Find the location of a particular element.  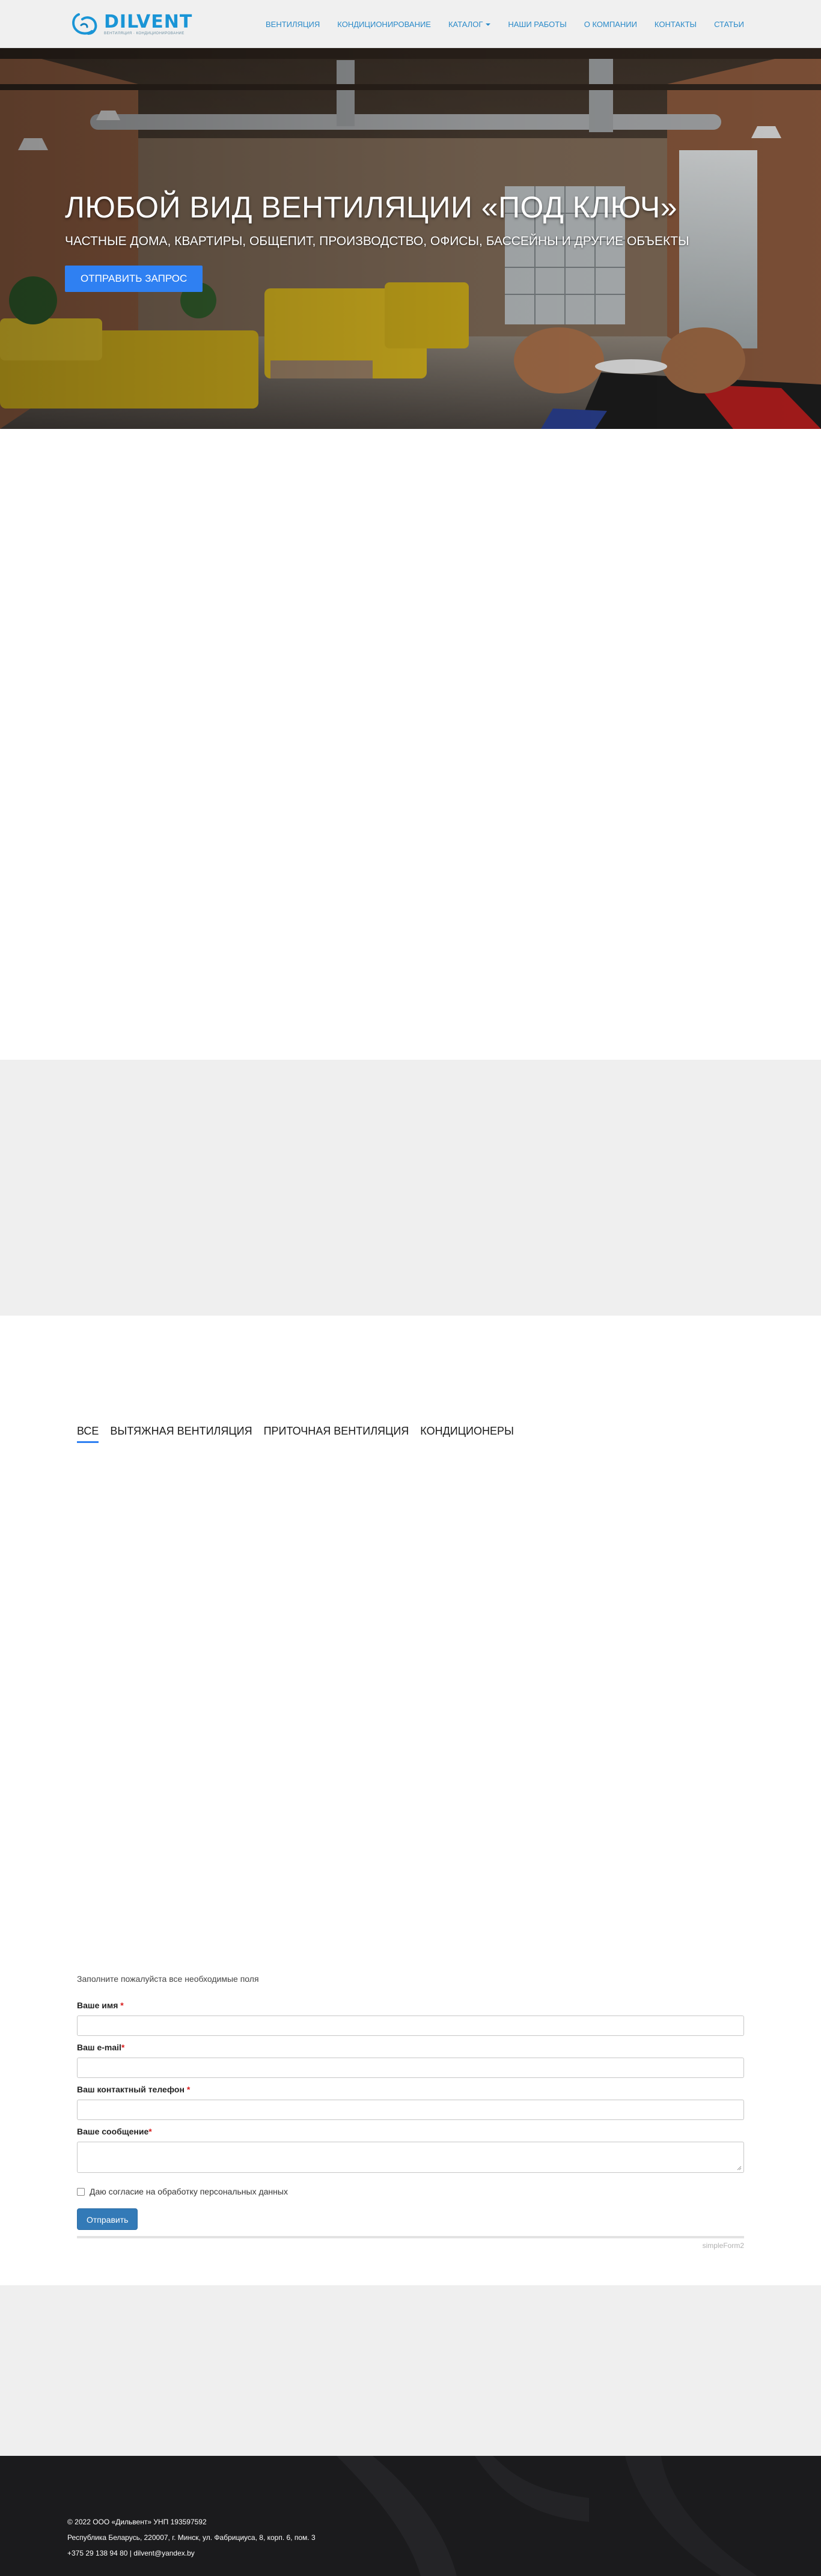

consent-checkbox is located at coordinates (81, 2191).